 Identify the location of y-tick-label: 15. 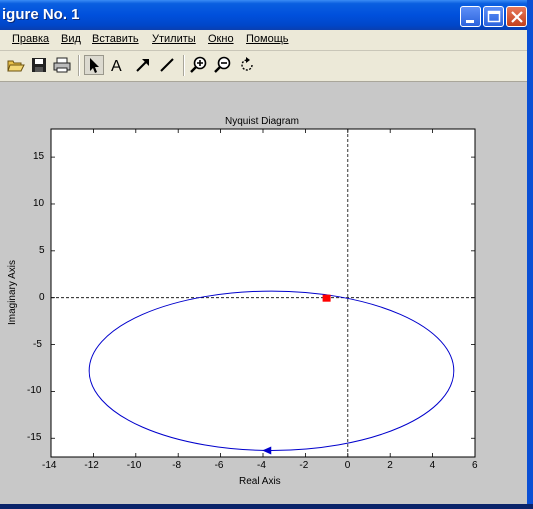
(39, 157).